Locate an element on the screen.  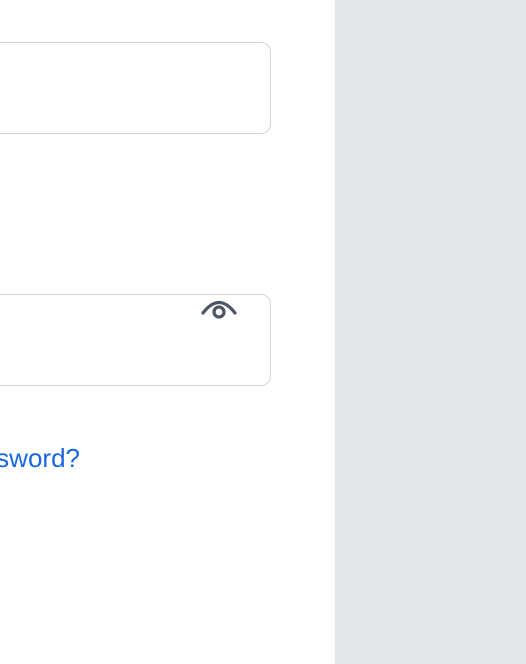
eye-icon is located at coordinates (219, 312).